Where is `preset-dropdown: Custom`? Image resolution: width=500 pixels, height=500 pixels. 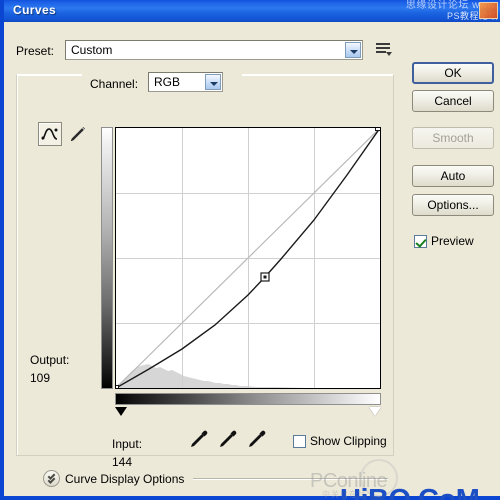 preset-dropdown: Custom is located at coordinates (214, 50).